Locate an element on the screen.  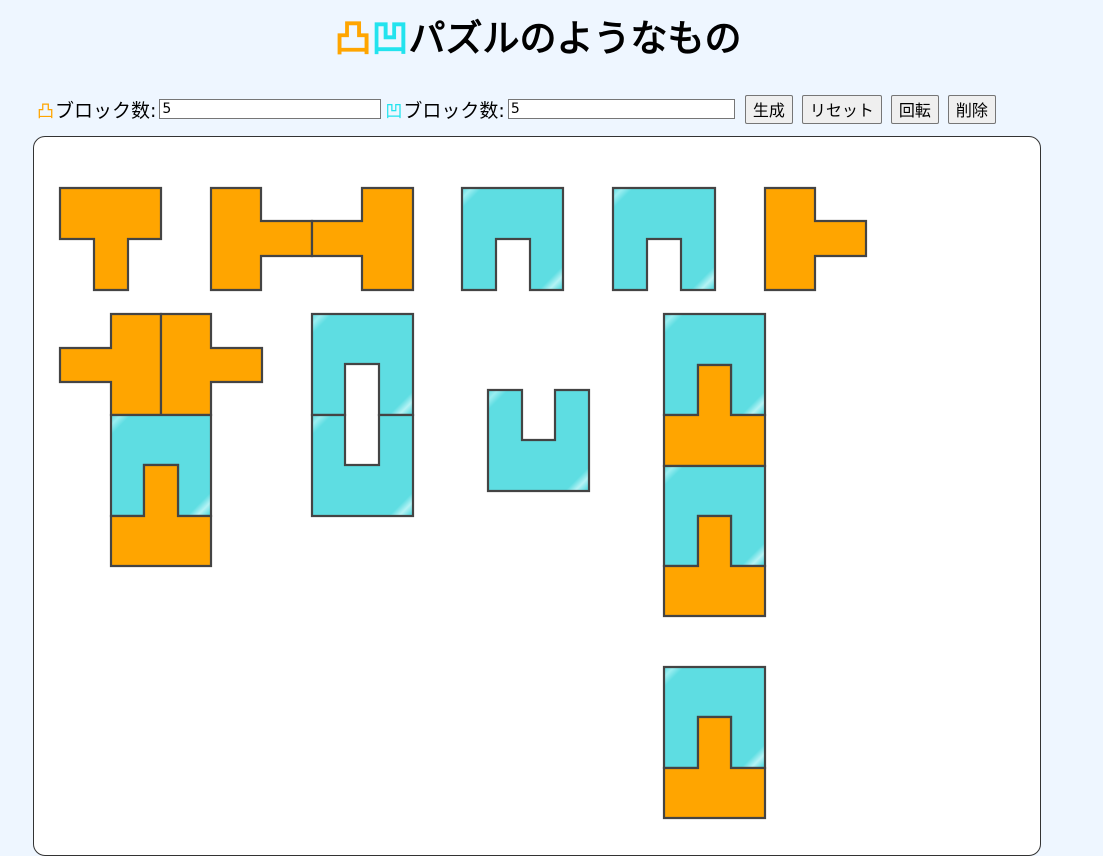
concave-count-input is located at coordinates (621, 109).